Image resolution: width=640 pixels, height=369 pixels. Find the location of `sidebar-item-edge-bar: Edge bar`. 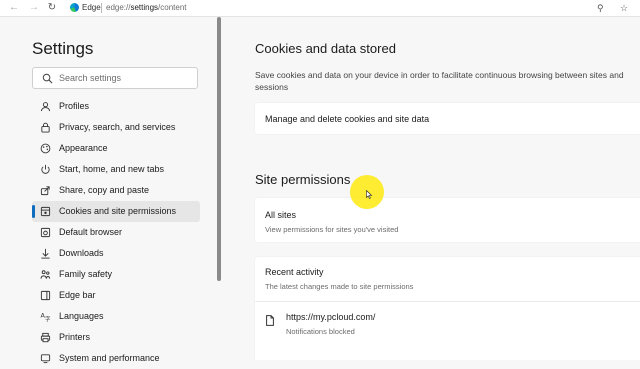

sidebar-item-edge-bar: Edge bar is located at coordinates (116, 295).